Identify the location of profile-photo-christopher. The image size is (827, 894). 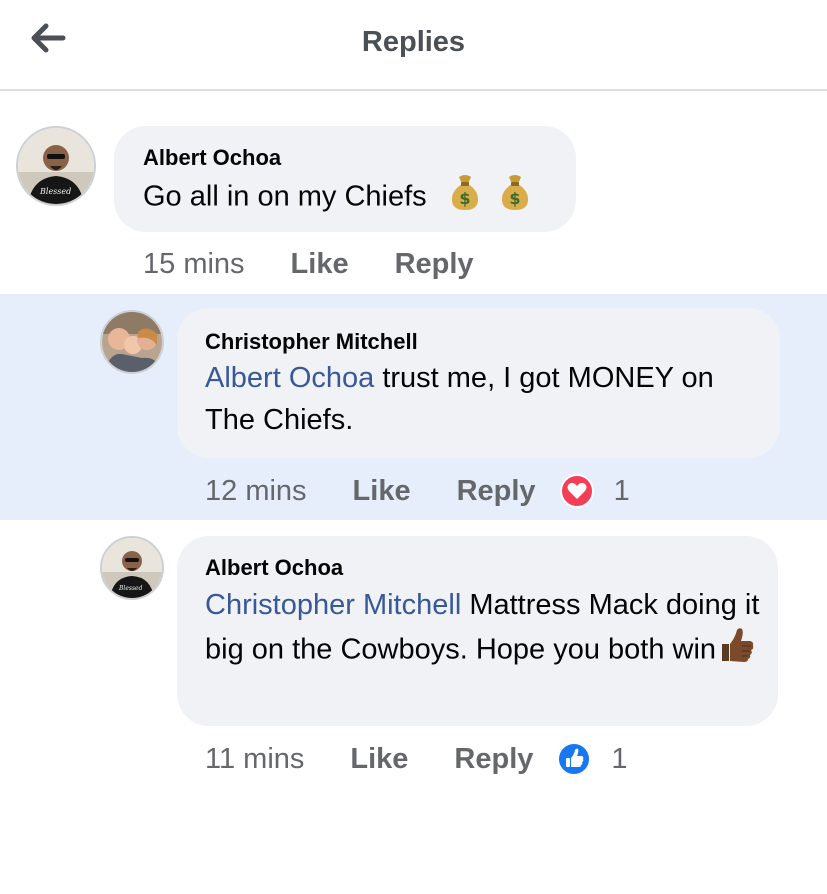
(132, 342).